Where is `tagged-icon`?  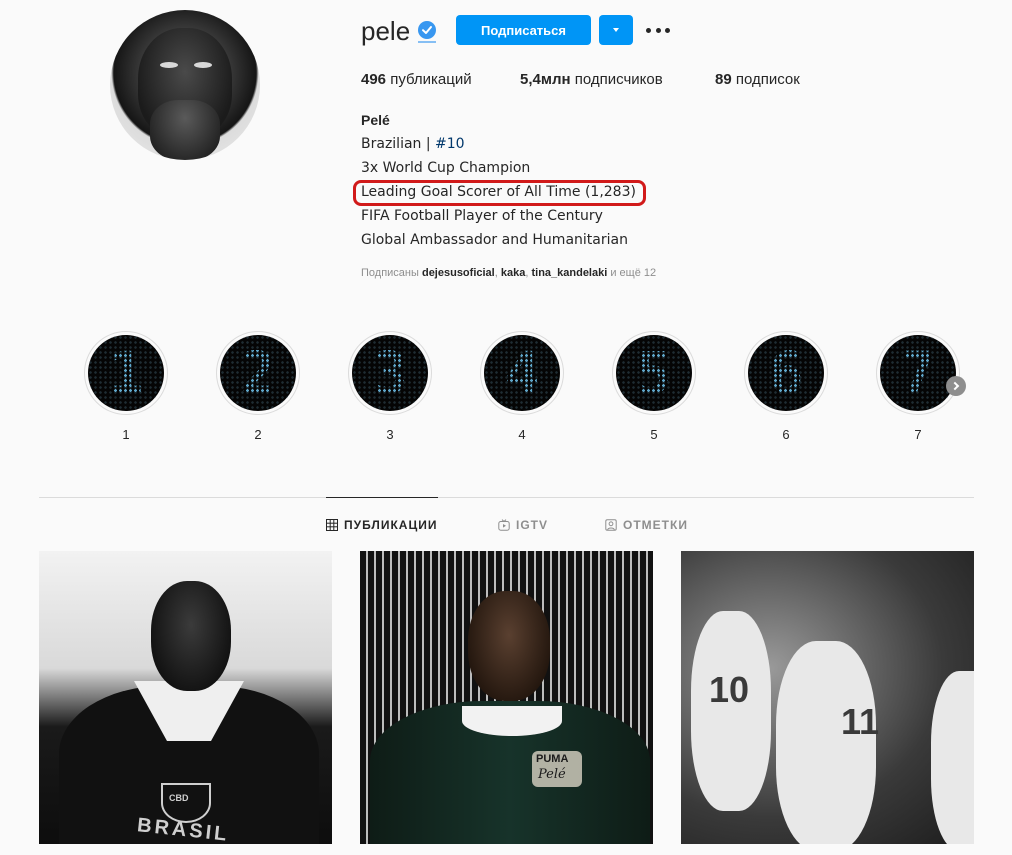 tagged-icon is located at coordinates (611, 525).